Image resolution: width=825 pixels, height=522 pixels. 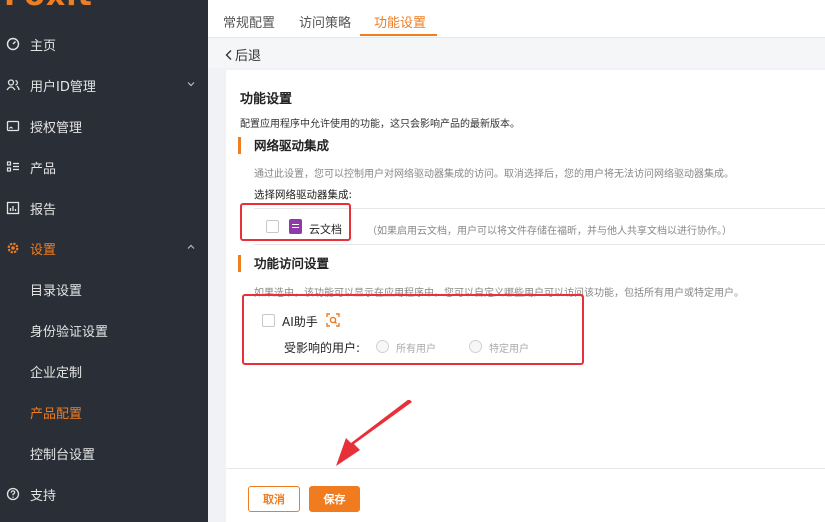 I want to click on sidebar-item-home: 主页, so click(x=104, y=44).